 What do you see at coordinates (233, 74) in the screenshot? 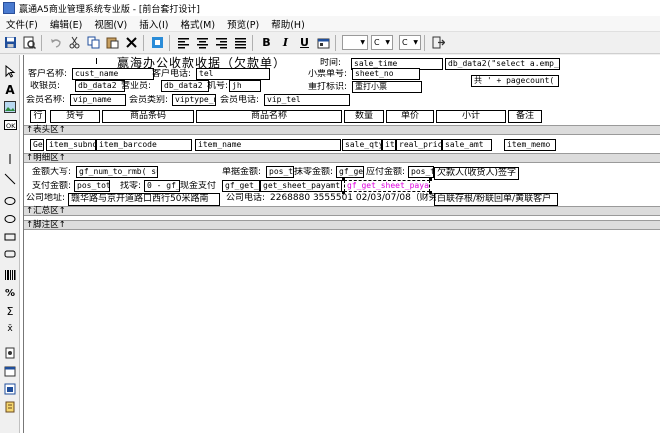
I see `cust-phone-field: tel` at bounding box center [233, 74].